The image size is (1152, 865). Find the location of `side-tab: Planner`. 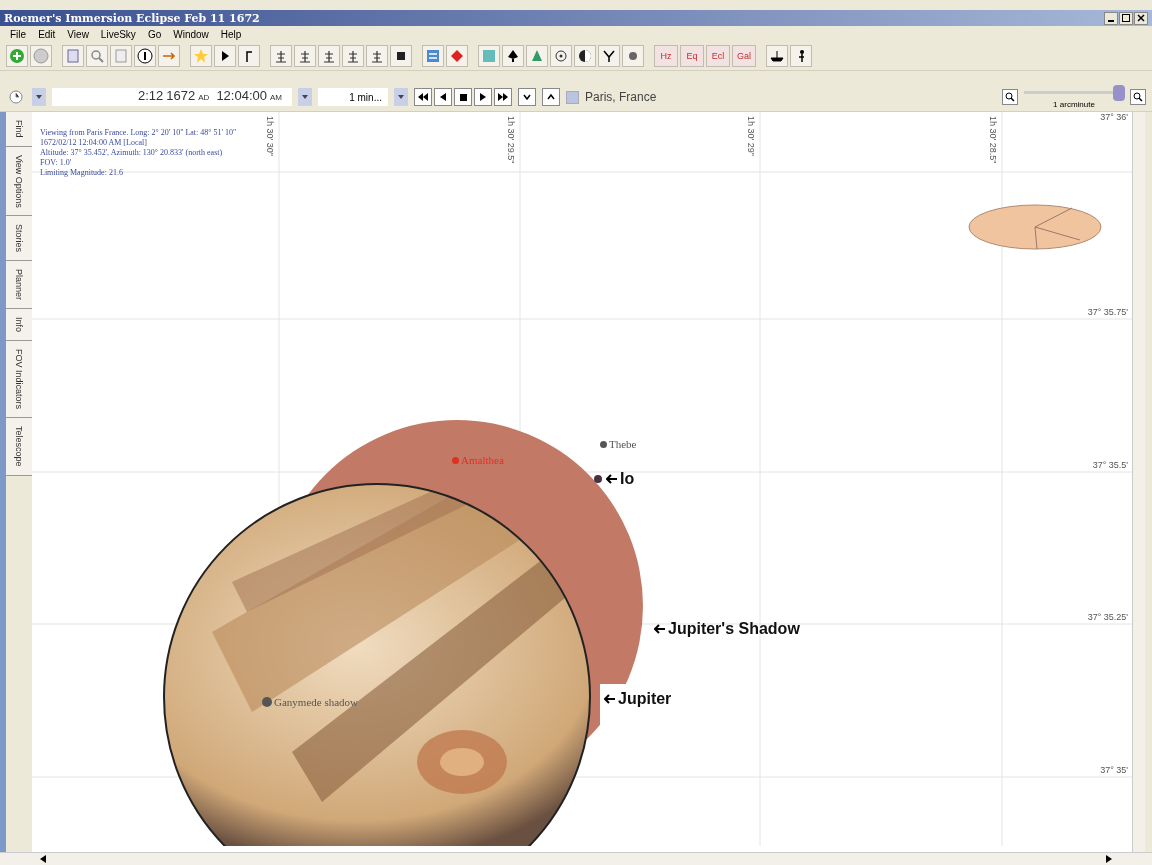

side-tab: Planner is located at coordinates (19, 285).